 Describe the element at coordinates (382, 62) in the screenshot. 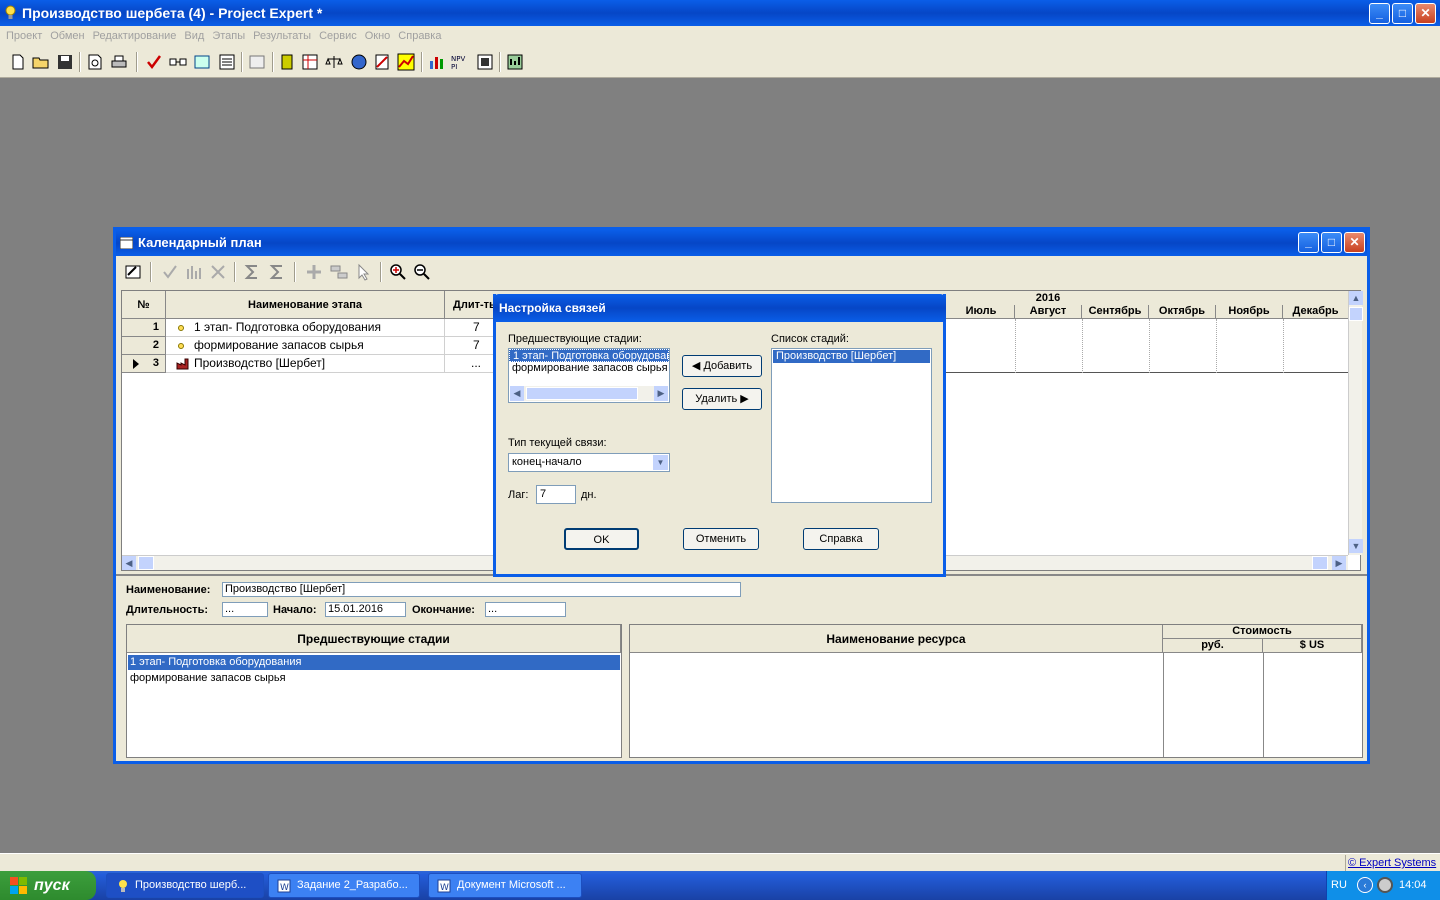

I see `edit-report-icon` at that location.